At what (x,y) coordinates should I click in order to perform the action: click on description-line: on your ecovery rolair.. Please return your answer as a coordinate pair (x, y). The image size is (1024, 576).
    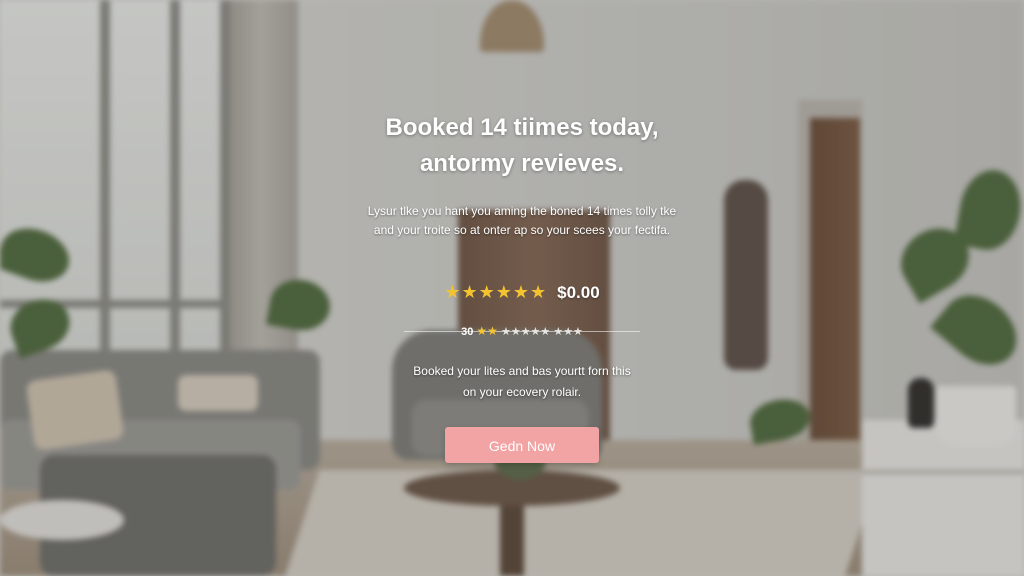
    Looking at the image, I should click on (522, 392).